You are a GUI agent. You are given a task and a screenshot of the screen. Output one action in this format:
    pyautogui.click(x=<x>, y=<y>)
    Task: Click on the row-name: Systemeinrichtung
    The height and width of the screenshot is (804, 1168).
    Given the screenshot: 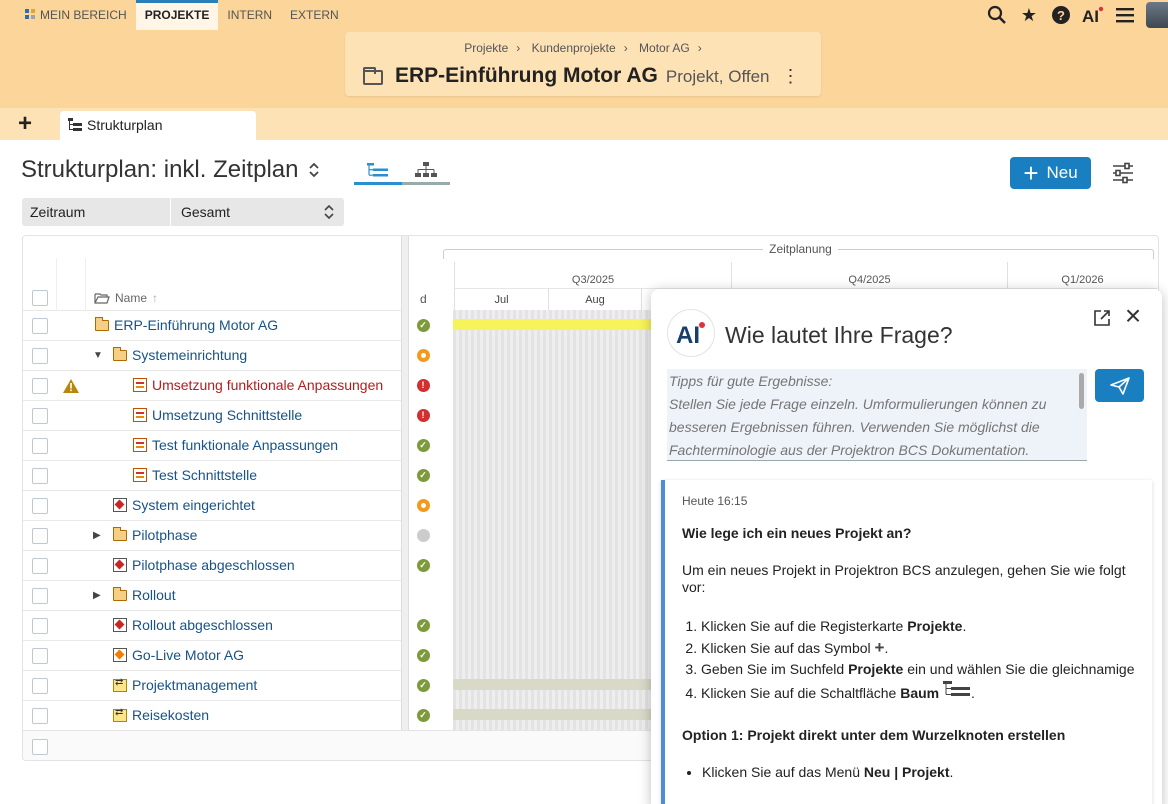 What is the action you would take?
    pyautogui.click(x=180, y=354)
    